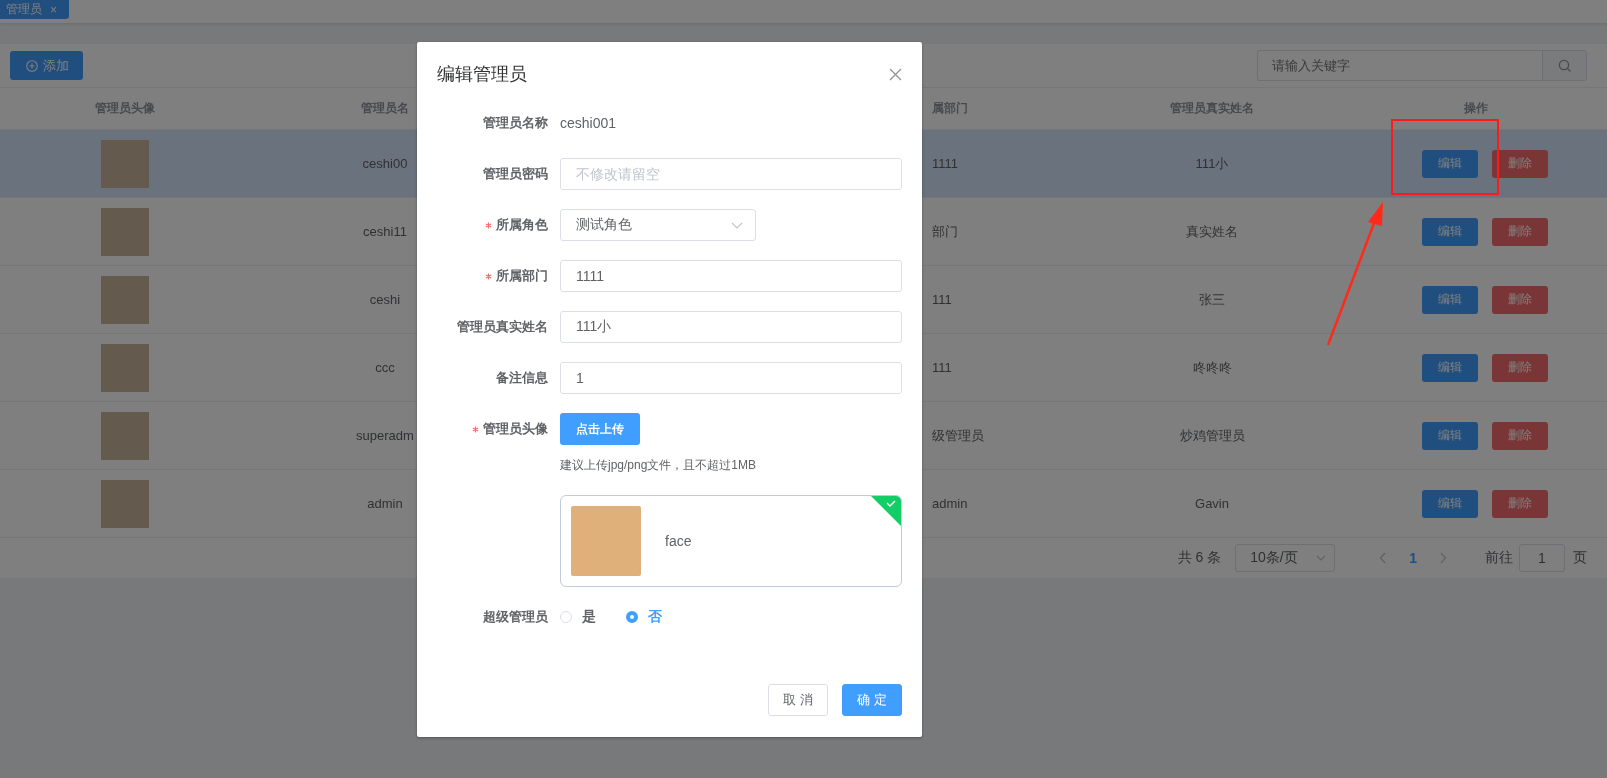  I want to click on file-name: face, so click(678, 541).